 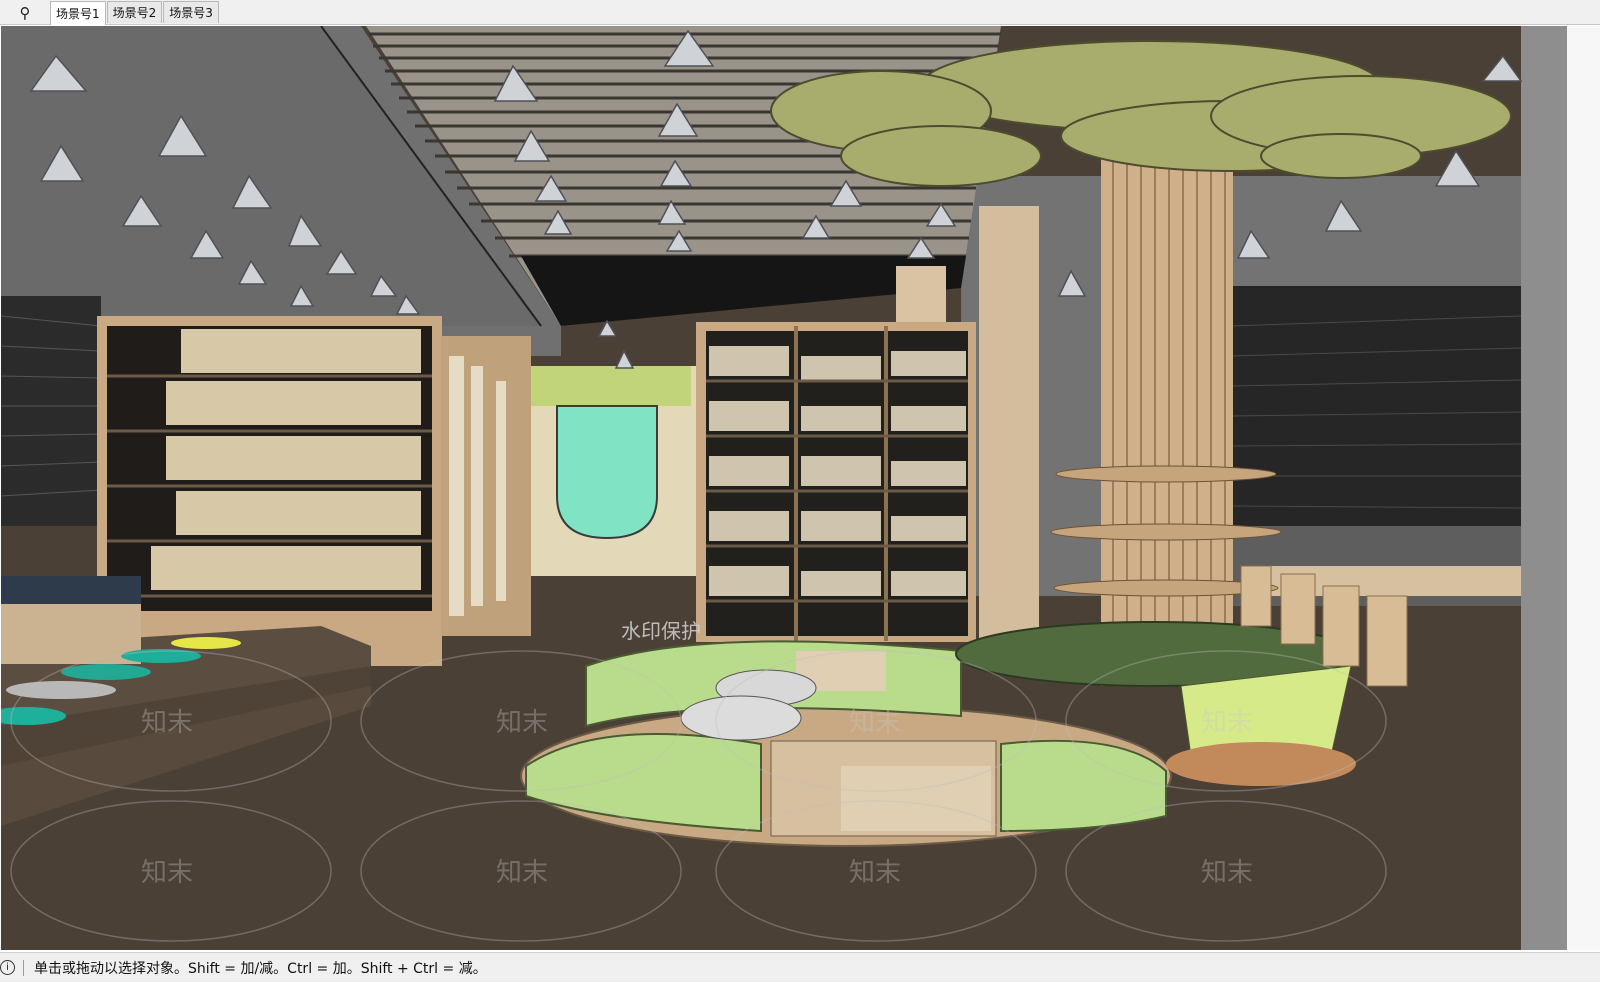 I want to click on search-button: ⚲, so click(x=25, y=13).